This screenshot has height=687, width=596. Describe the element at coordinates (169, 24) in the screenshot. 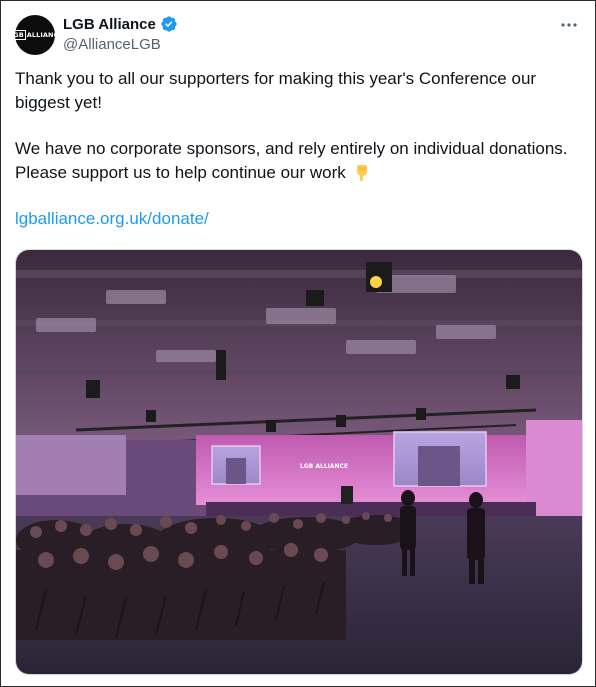

I see `verified-badge-icon` at that location.